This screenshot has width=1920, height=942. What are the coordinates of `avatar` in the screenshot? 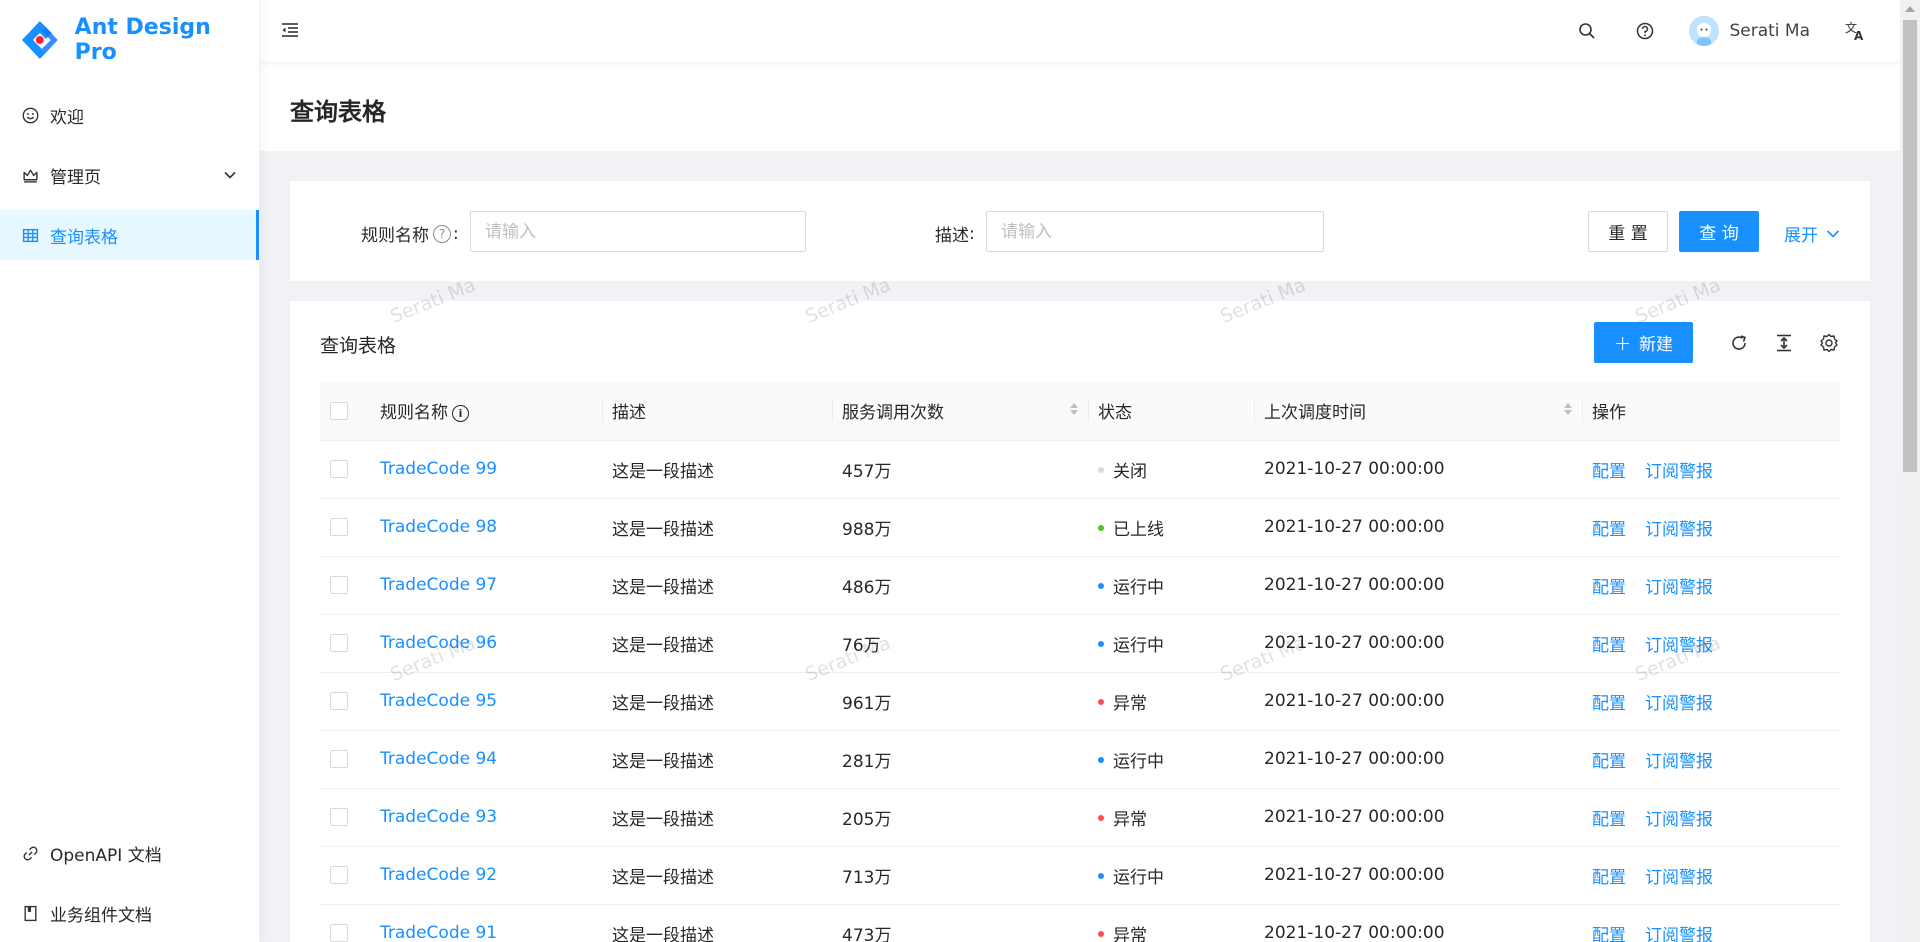 It's located at (1704, 31).